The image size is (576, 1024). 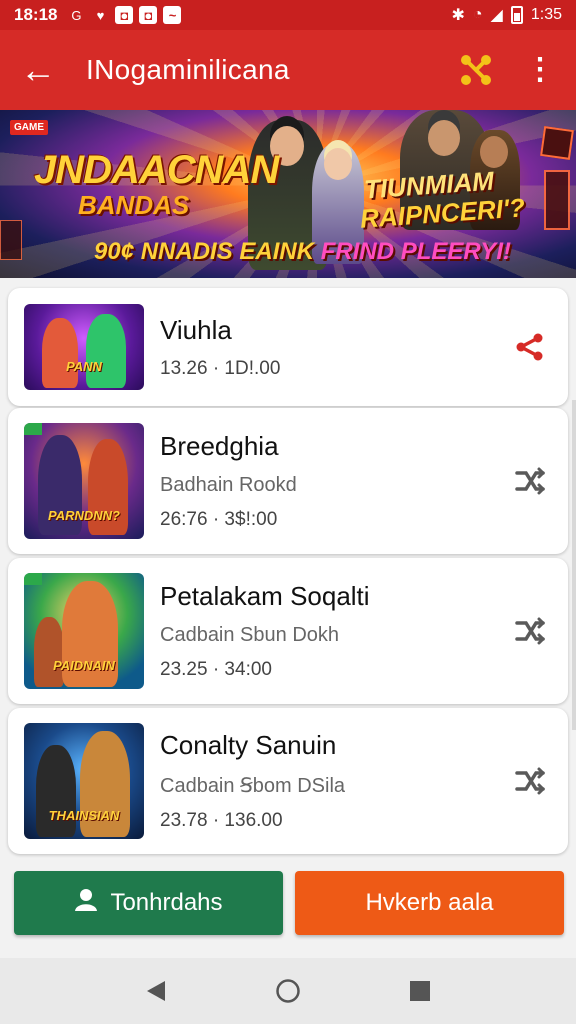 I want to click on item-name: Viuhla, so click(x=196, y=329).